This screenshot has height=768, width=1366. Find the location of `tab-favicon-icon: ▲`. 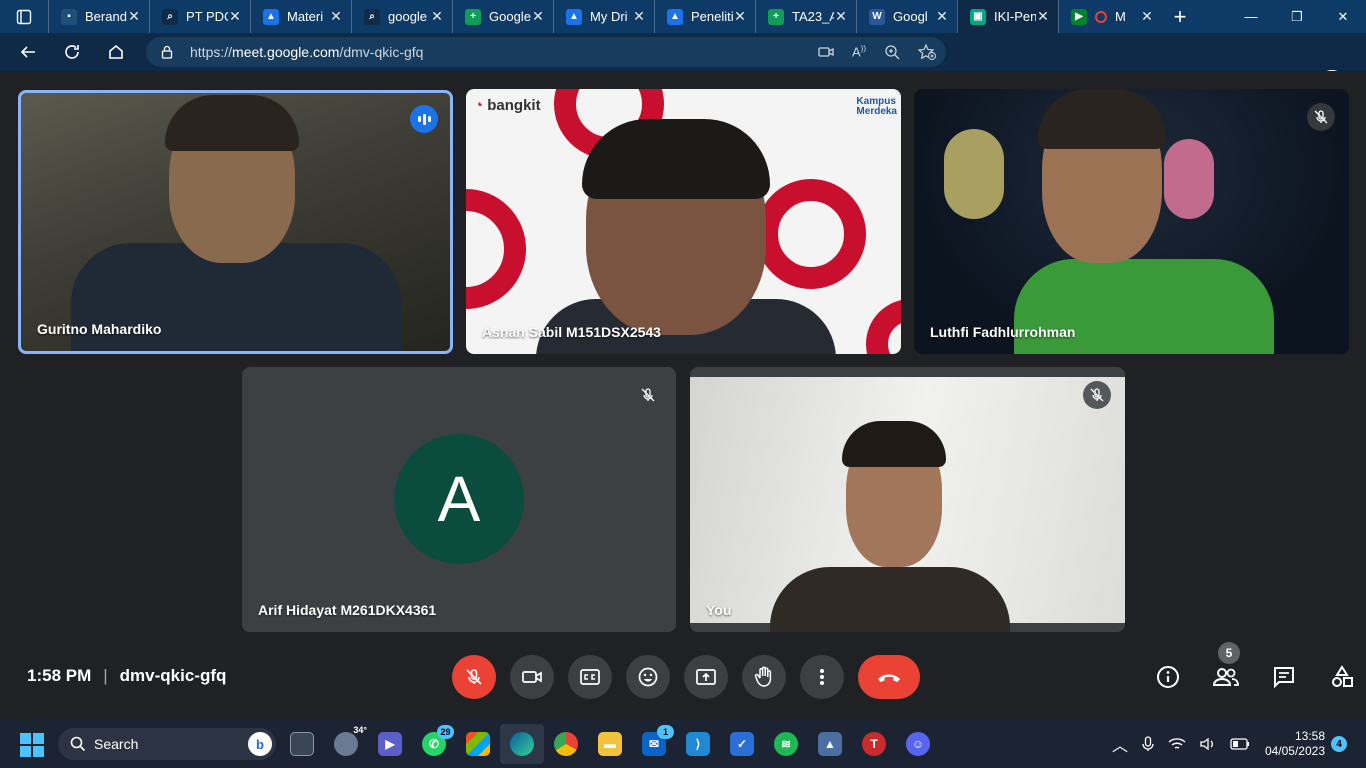

tab-favicon-icon: ▲ is located at coordinates (271, 16).